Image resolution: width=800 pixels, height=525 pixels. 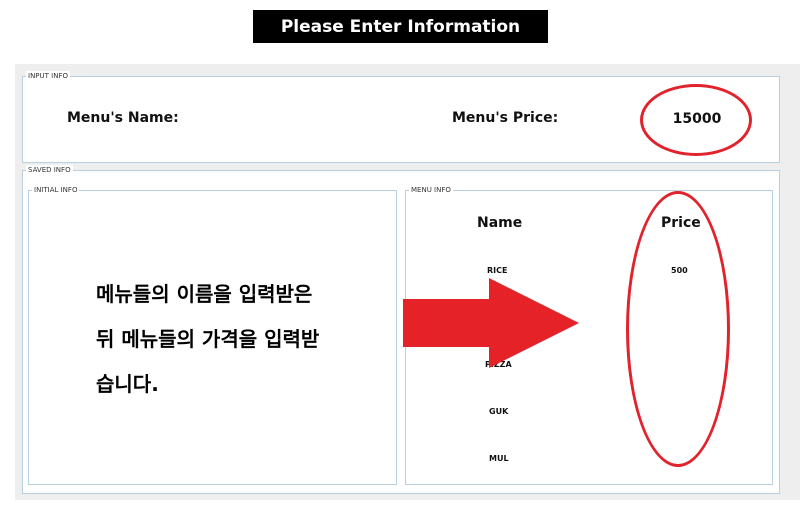 I want to click on row-1-name: RICE, so click(x=497, y=270).